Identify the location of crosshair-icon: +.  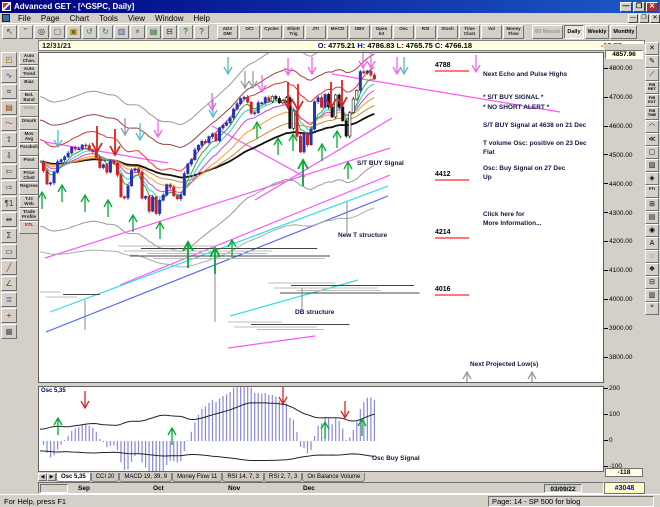
(9, 315).